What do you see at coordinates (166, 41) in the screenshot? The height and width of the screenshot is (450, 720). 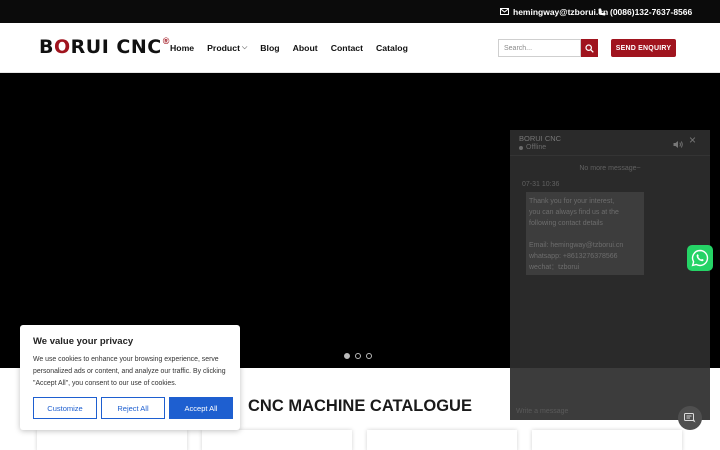 I see `logo-registered-mark: ®` at bounding box center [166, 41].